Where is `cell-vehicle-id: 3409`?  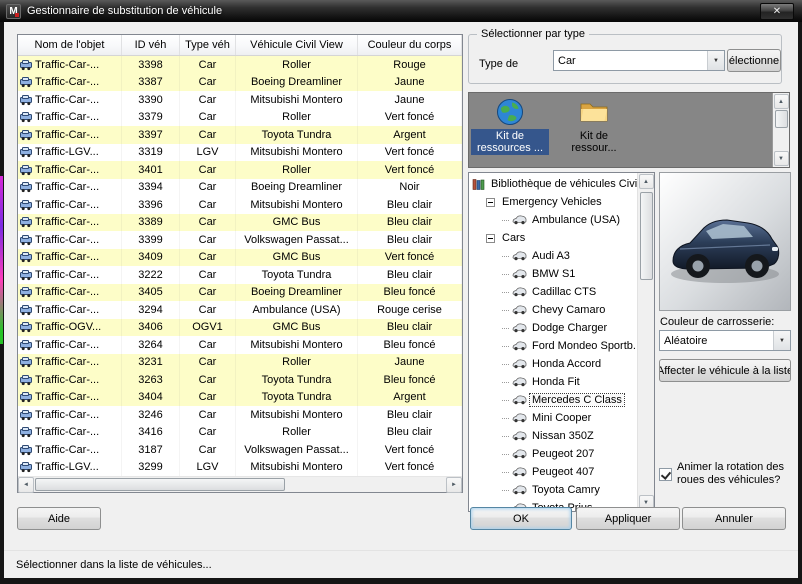
cell-vehicle-id: 3409 is located at coordinates (151, 257).